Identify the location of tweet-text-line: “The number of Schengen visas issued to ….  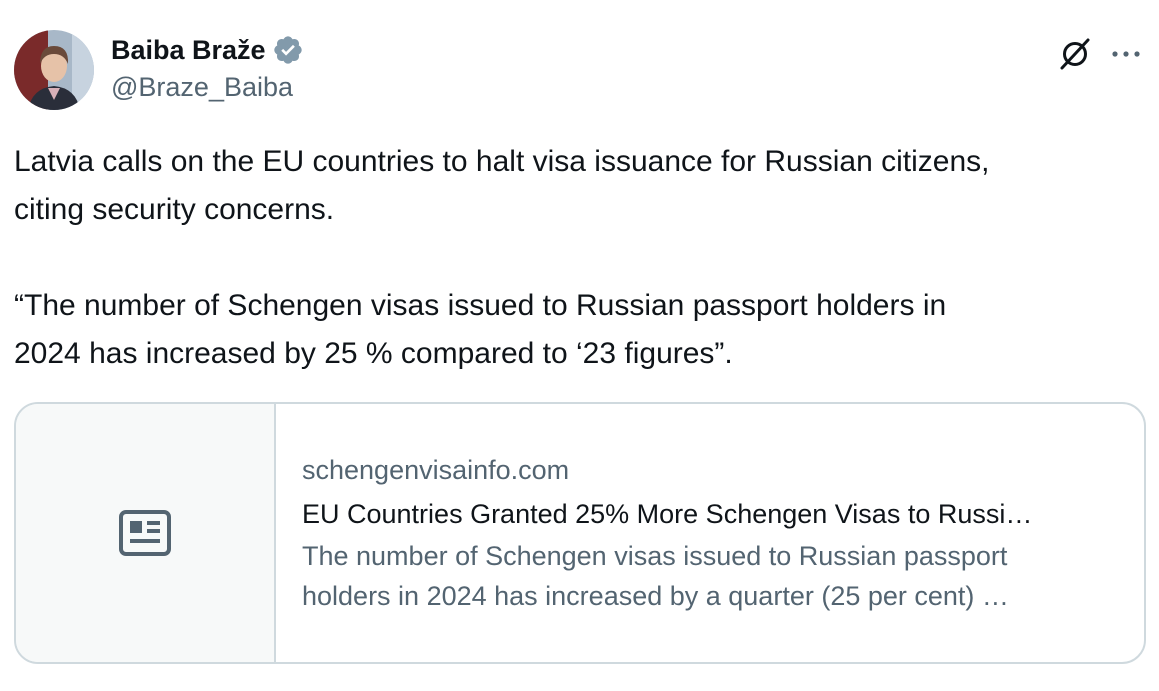
(480, 305).